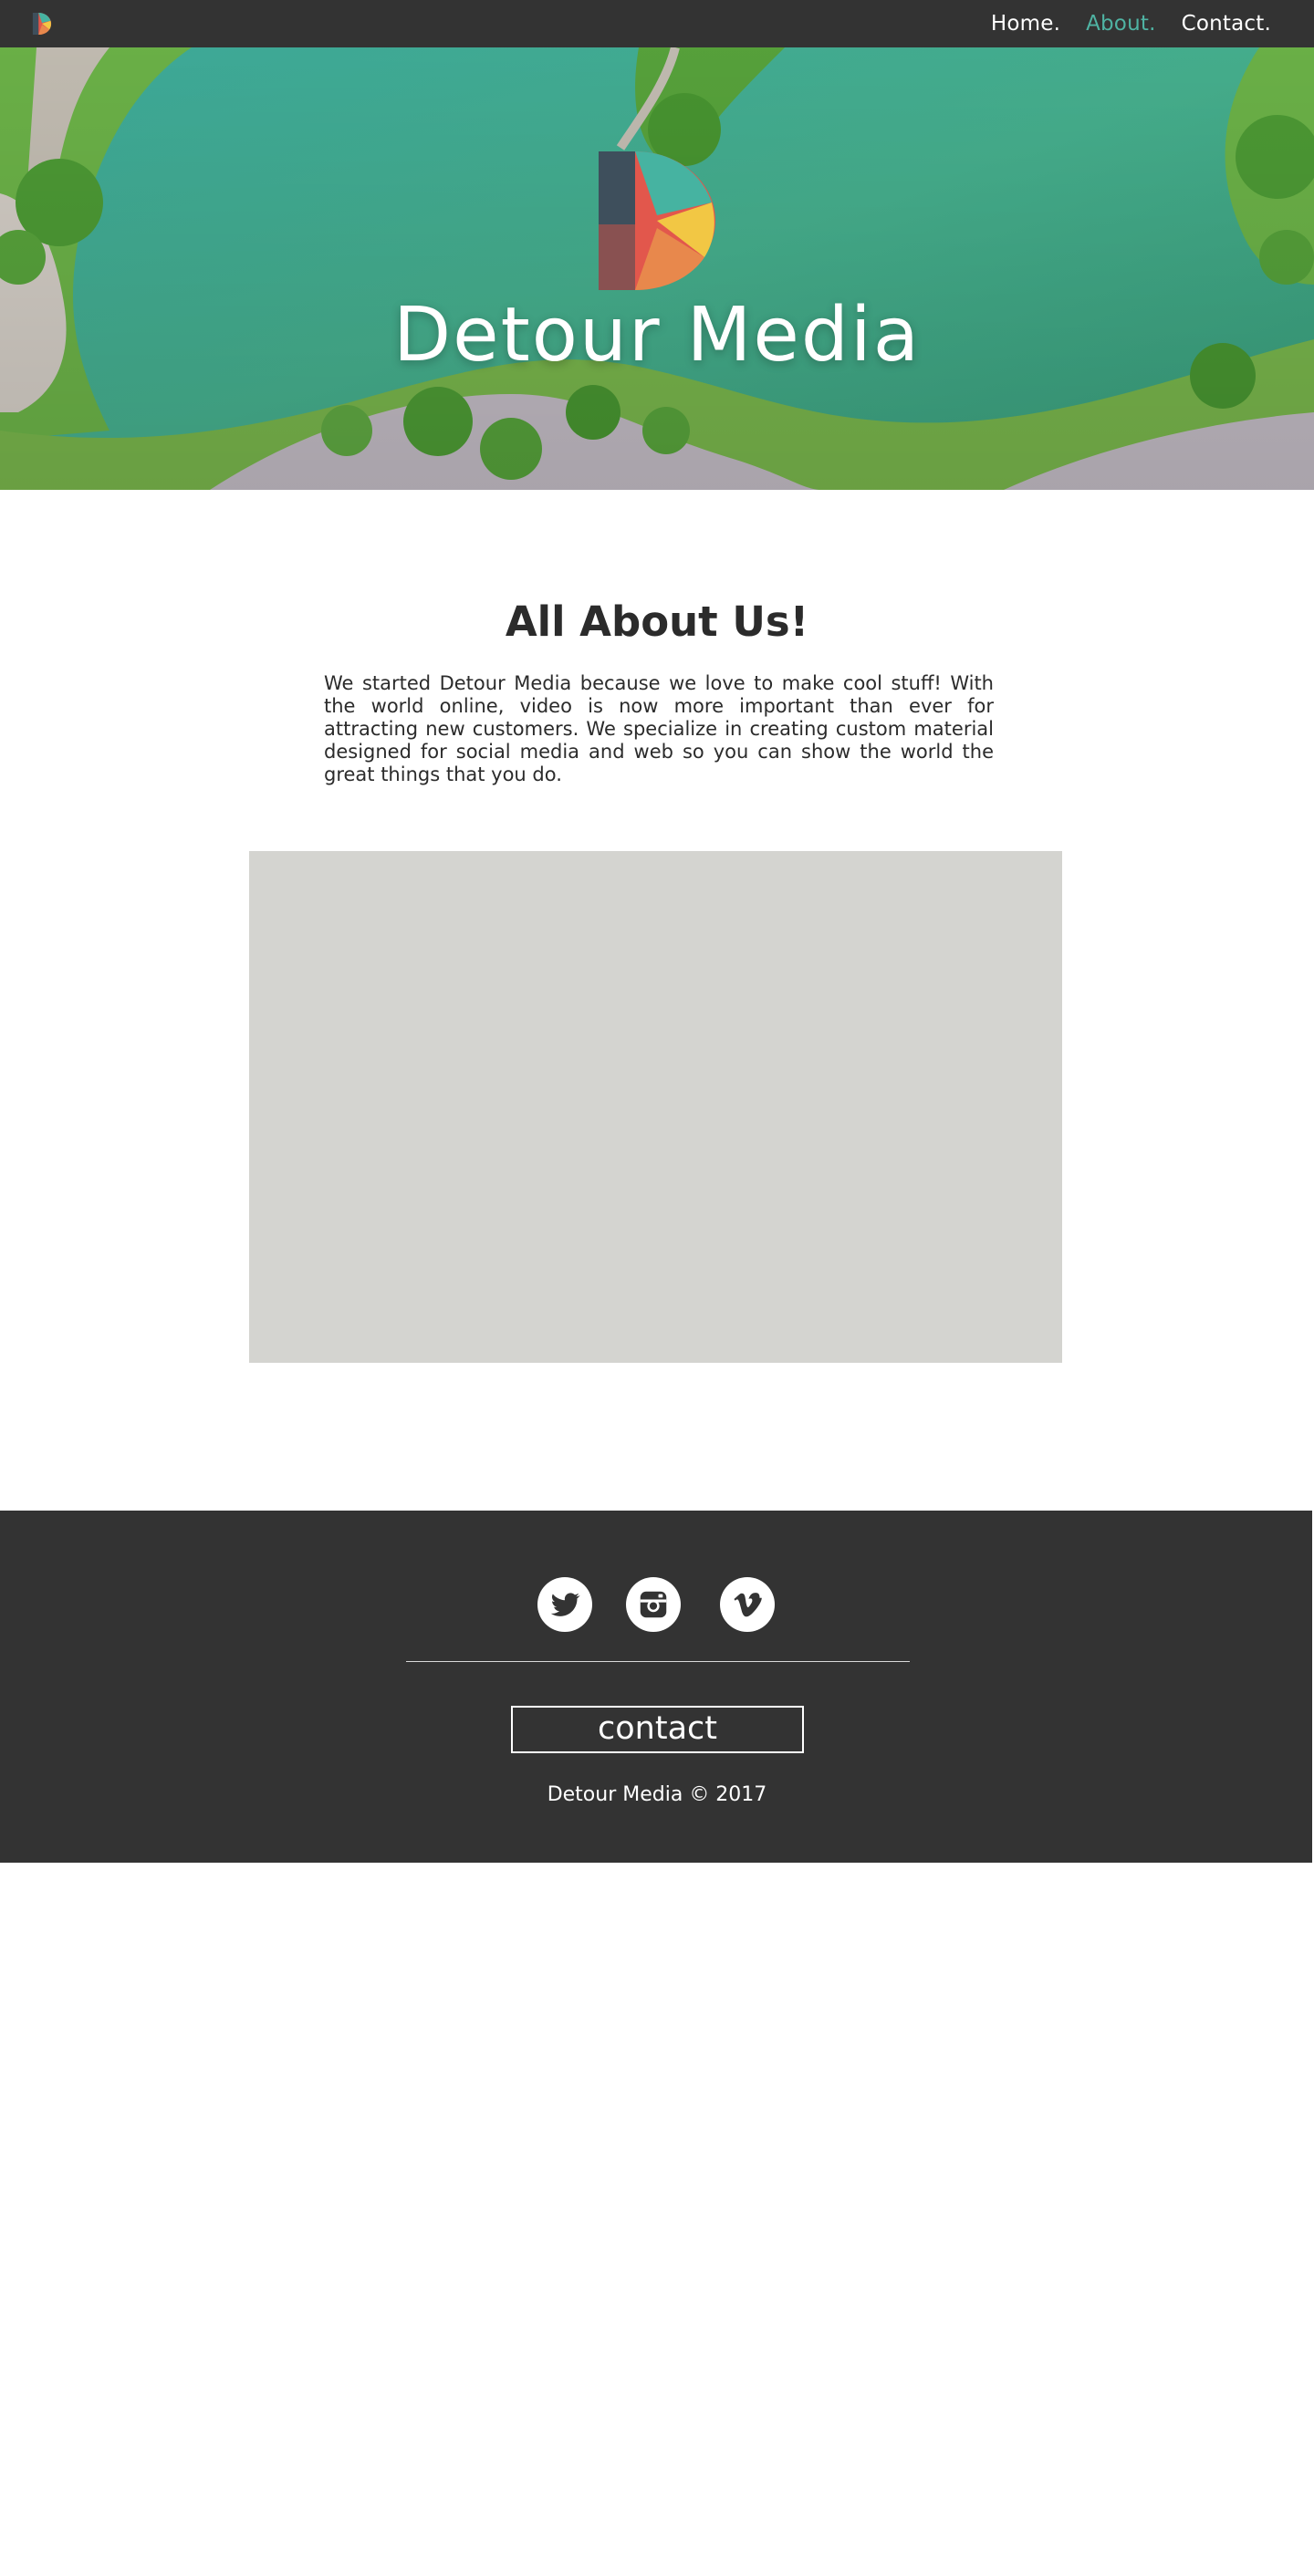  What do you see at coordinates (655, 1107) in the screenshot?
I see `video-placeholder` at bounding box center [655, 1107].